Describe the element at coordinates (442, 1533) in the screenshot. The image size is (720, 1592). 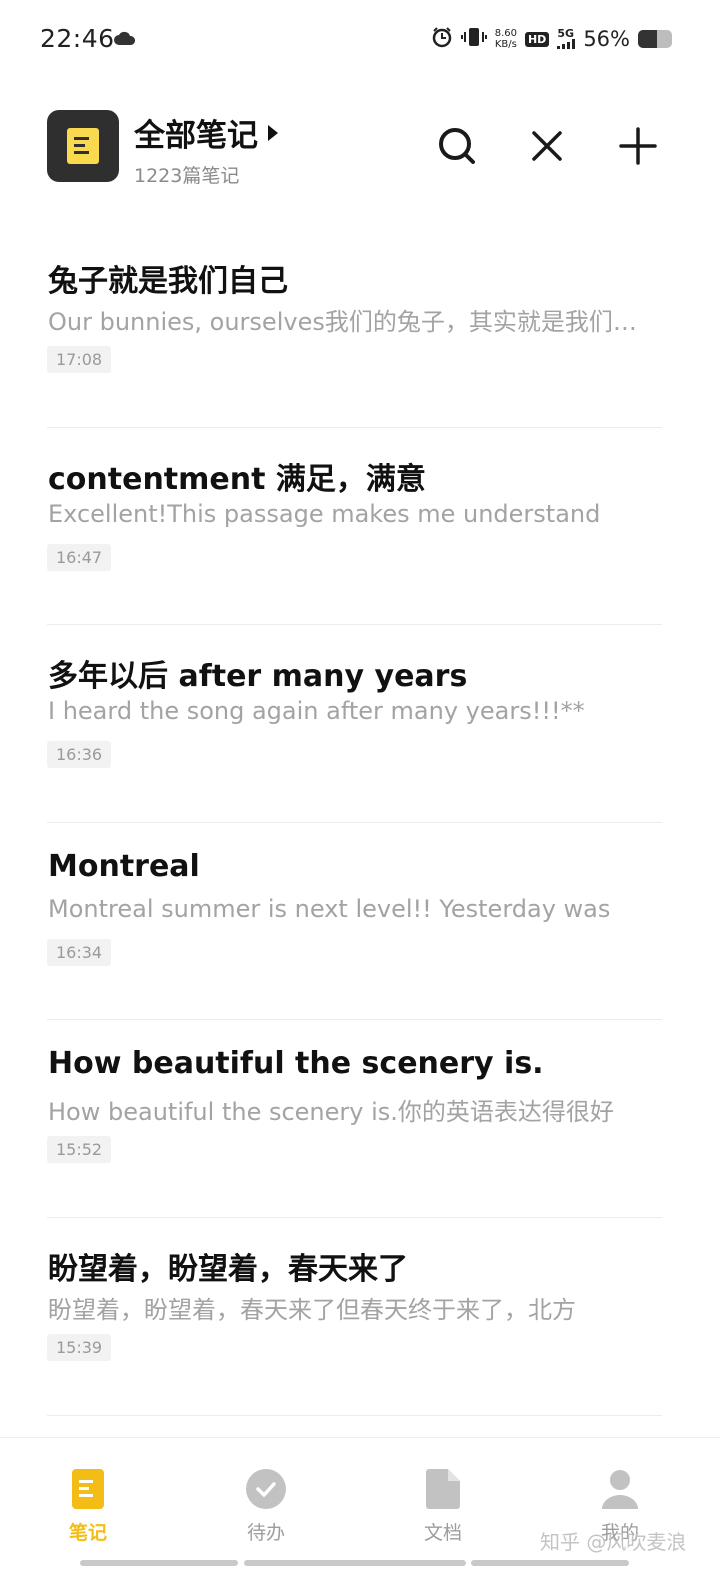
I see `tab-label: 文档` at that location.